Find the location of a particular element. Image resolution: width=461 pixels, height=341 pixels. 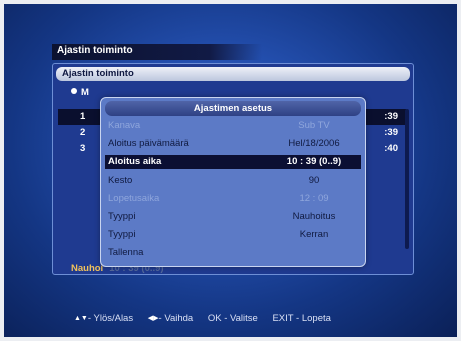

help-updown: ▲▼- Ylös/Alas is located at coordinates (103, 318).